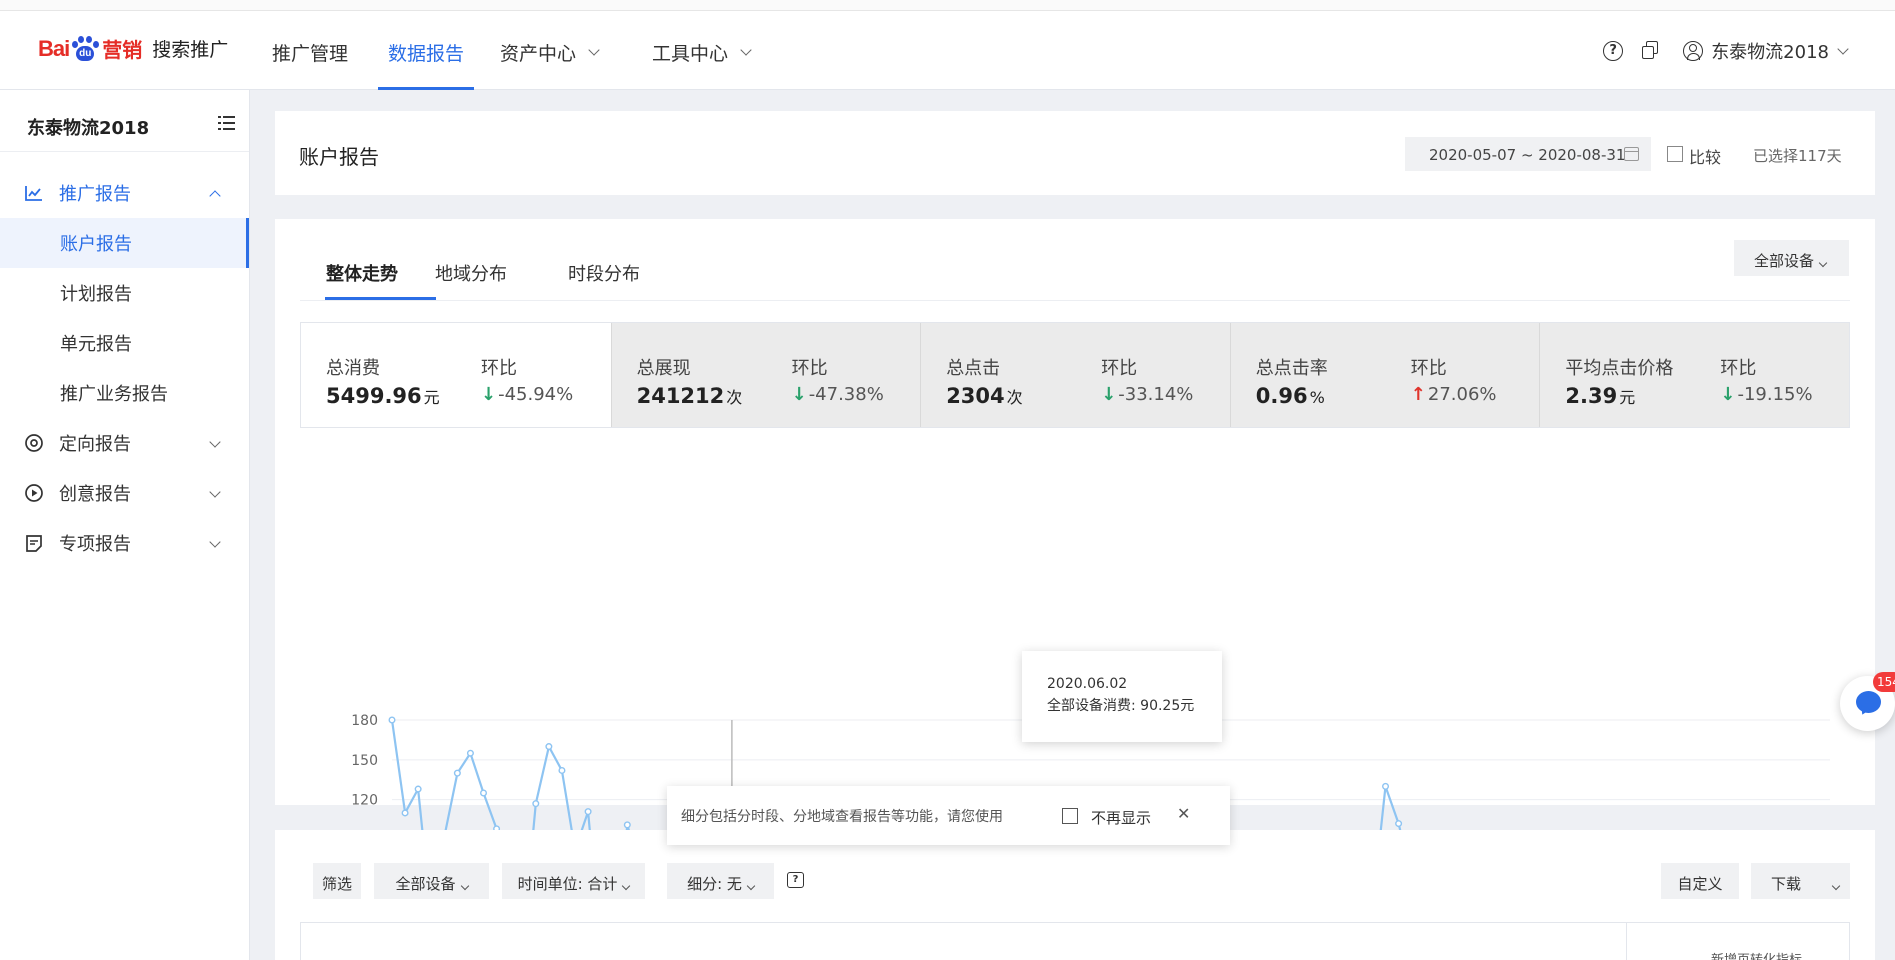 The width and height of the screenshot is (1895, 960). Describe the element at coordinates (1528, 154) in the screenshot. I see `date-range-picker: 2020-05-07 ~ 2020-08-31` at that location.